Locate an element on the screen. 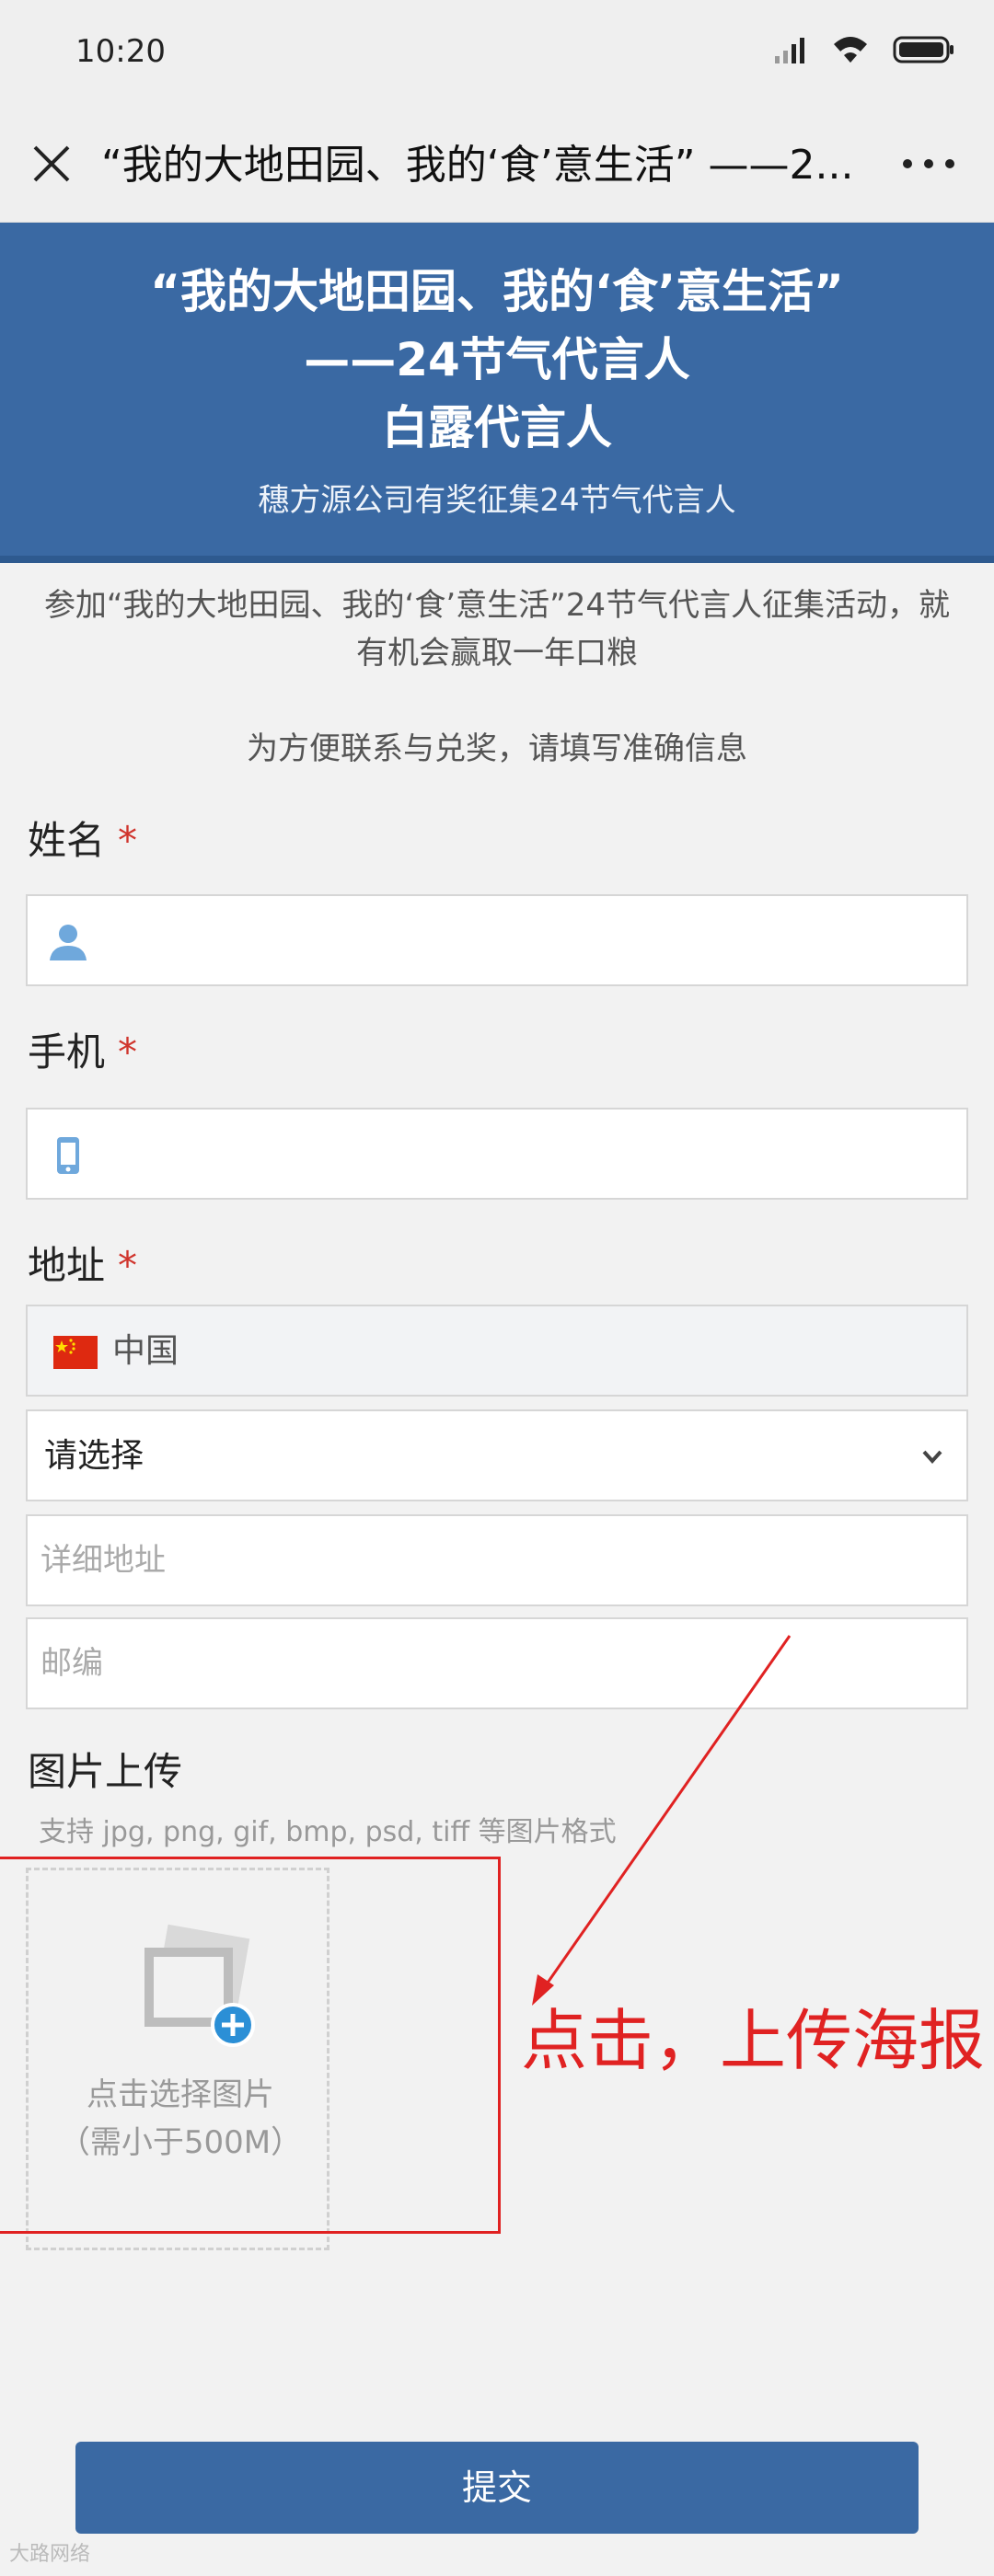 This screenshot has width=994, height=2576. banner-title-line3: 白露代言人 is located at coordinates (497, 427).